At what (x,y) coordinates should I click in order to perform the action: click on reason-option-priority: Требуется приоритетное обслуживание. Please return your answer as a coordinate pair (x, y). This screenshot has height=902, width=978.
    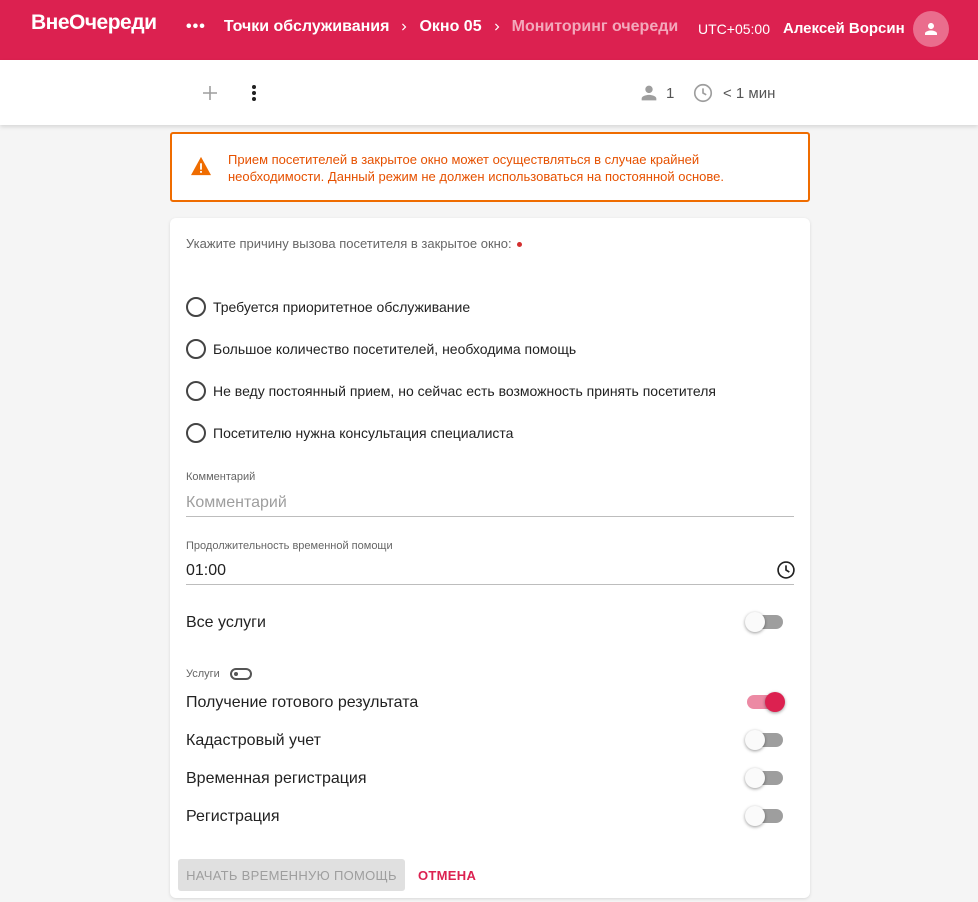
    Looking at the image, I should click on (328, 307).